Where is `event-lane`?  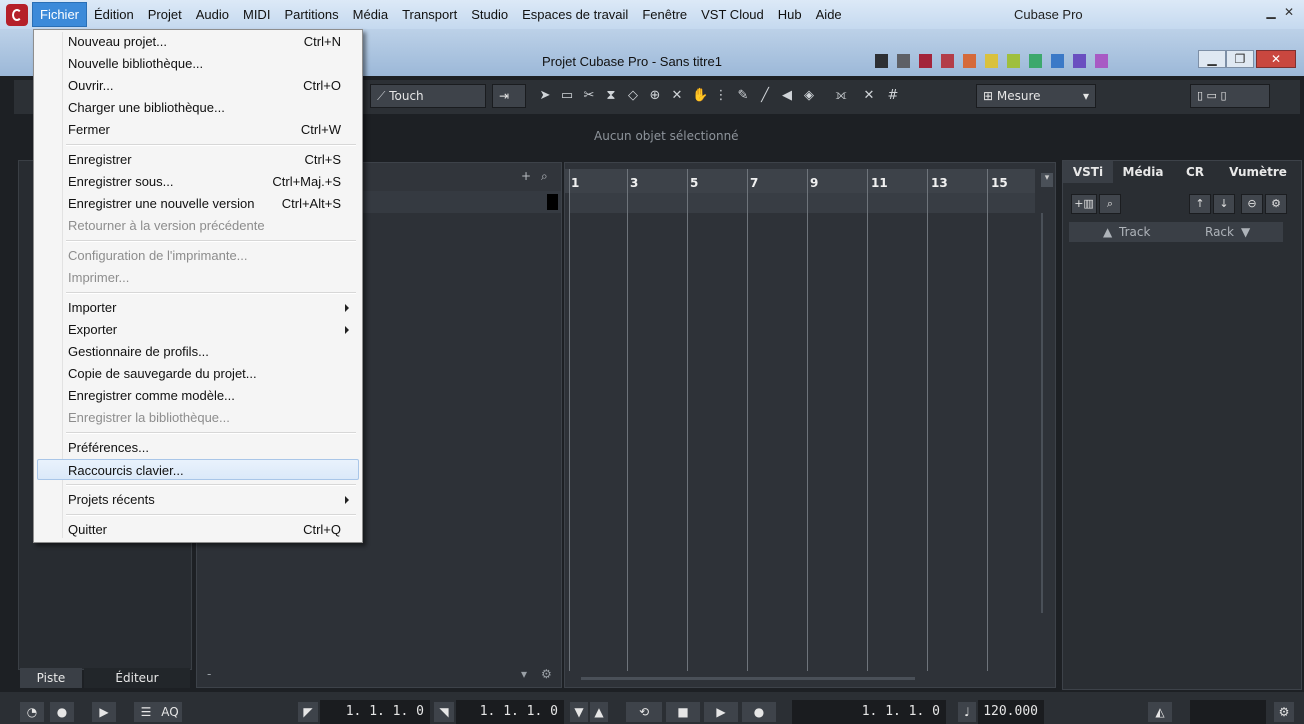
event-lane is located at coordinates (802, 203).